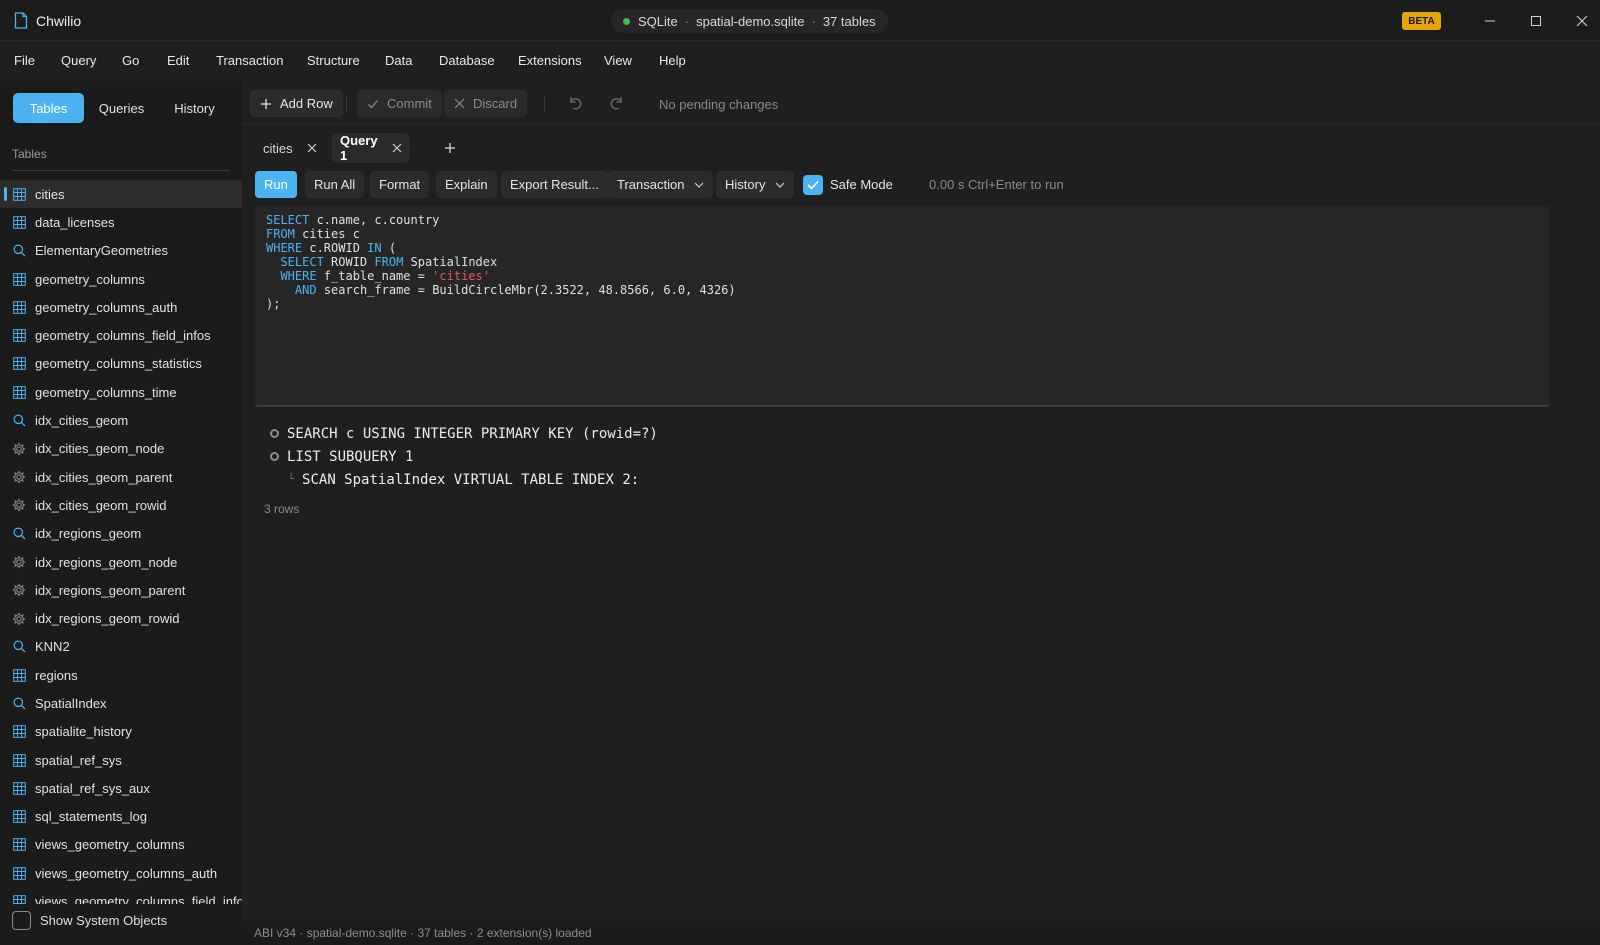 Image resolution: width=1600 pixels, height=945 pixels. Describe the element at coordinates (651, 184) in the screenshot. I see `transaction-label: Transaction` at that location.